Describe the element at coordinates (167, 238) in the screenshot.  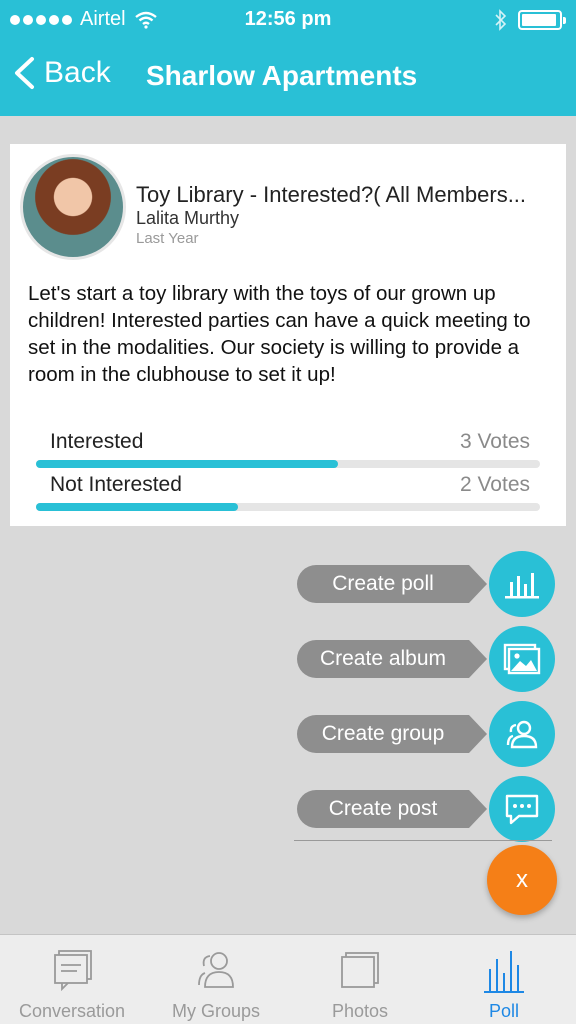
I see `post-timestamp: Last Year` at that location.